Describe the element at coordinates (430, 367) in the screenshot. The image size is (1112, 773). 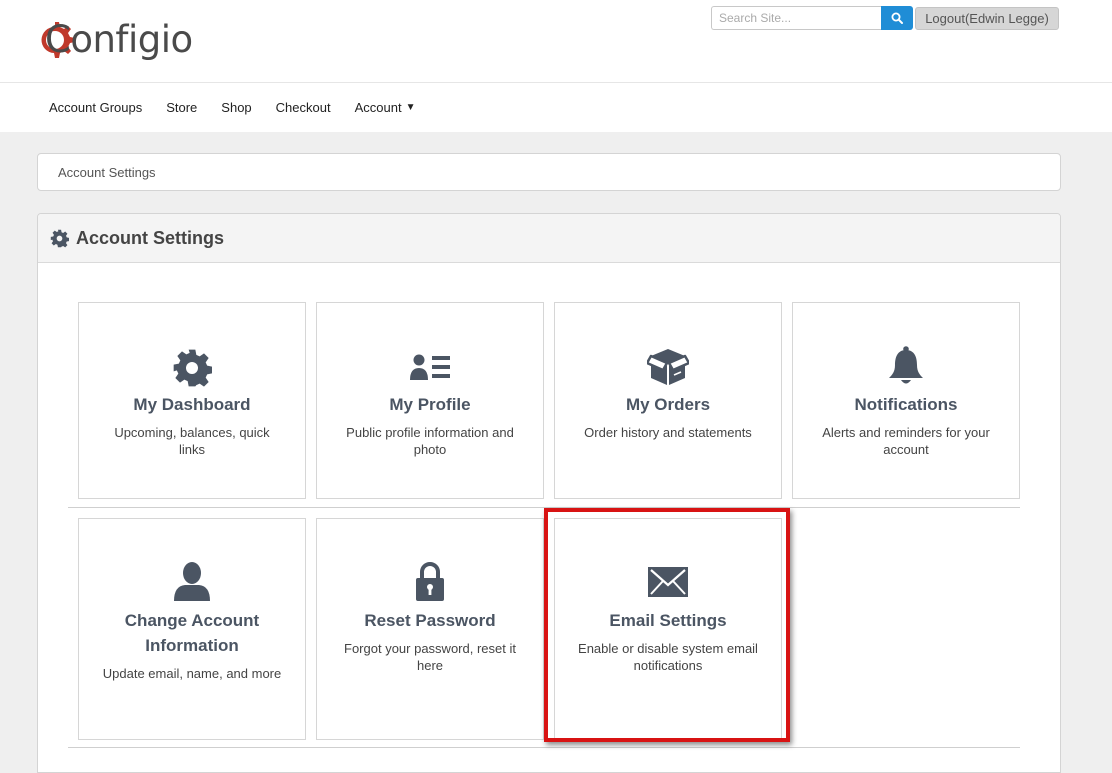
I see `profile-card-icon` at that location.